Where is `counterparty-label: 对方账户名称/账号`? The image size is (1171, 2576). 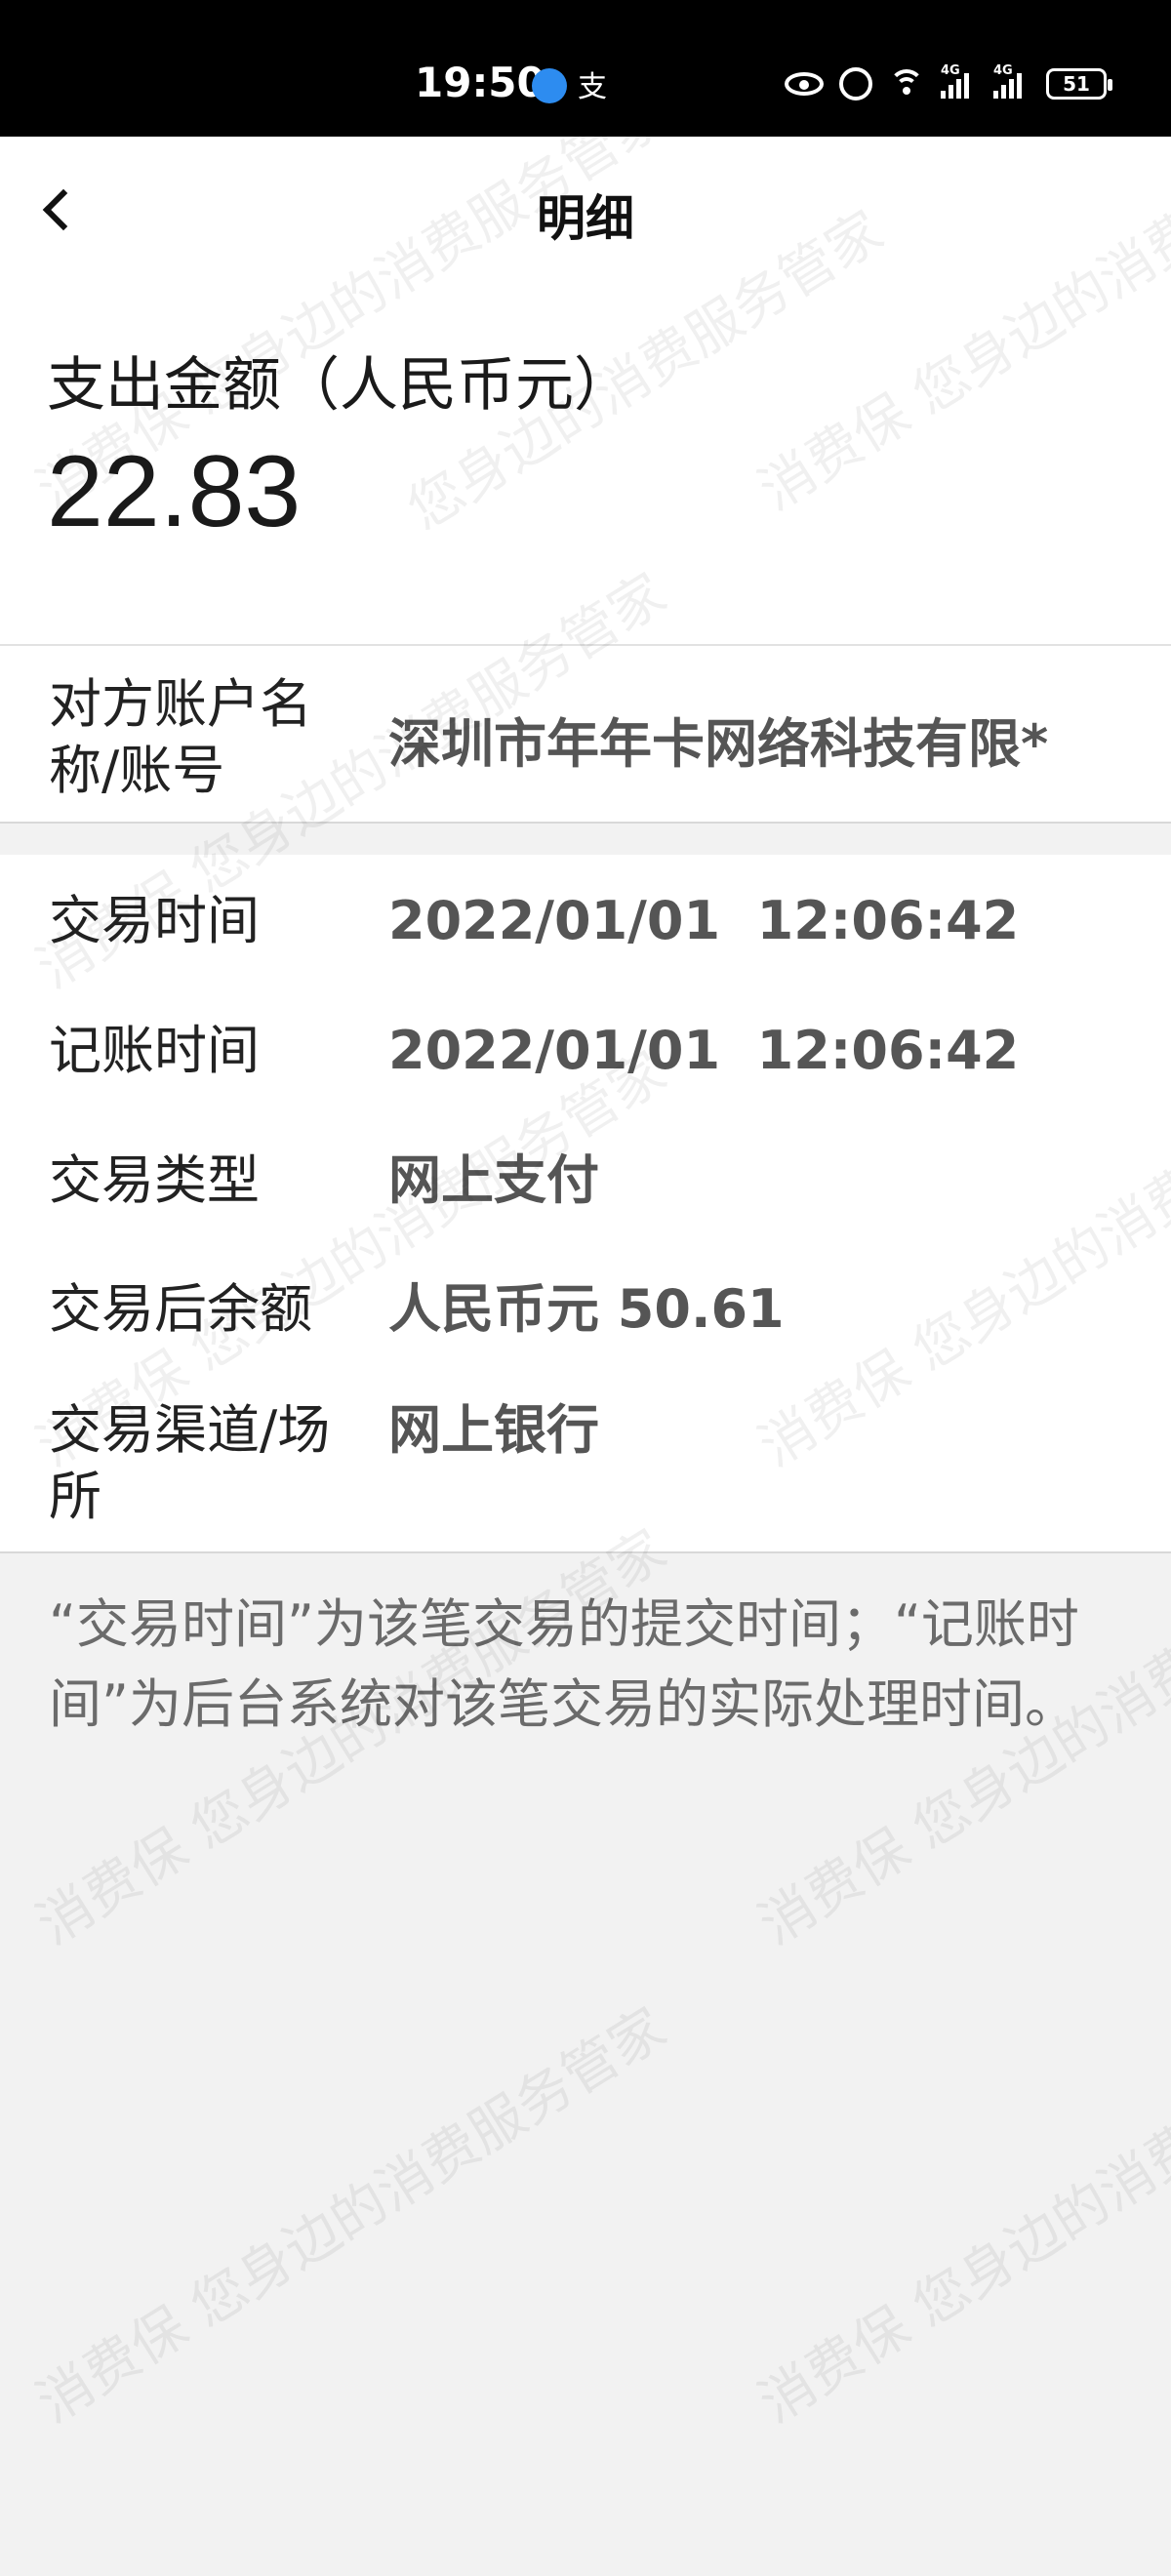
counterparty-label: 对方账户名称/账号 is located at coordinates (180, 737).